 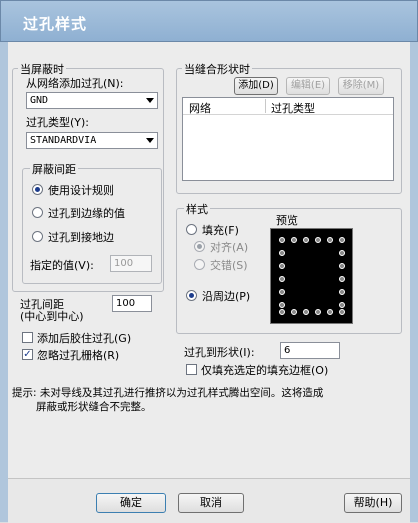 What do you see at coordinates (37, 236) in the screenshot?
I see `via-to-ground-radio` at bounding box center [37, 236].